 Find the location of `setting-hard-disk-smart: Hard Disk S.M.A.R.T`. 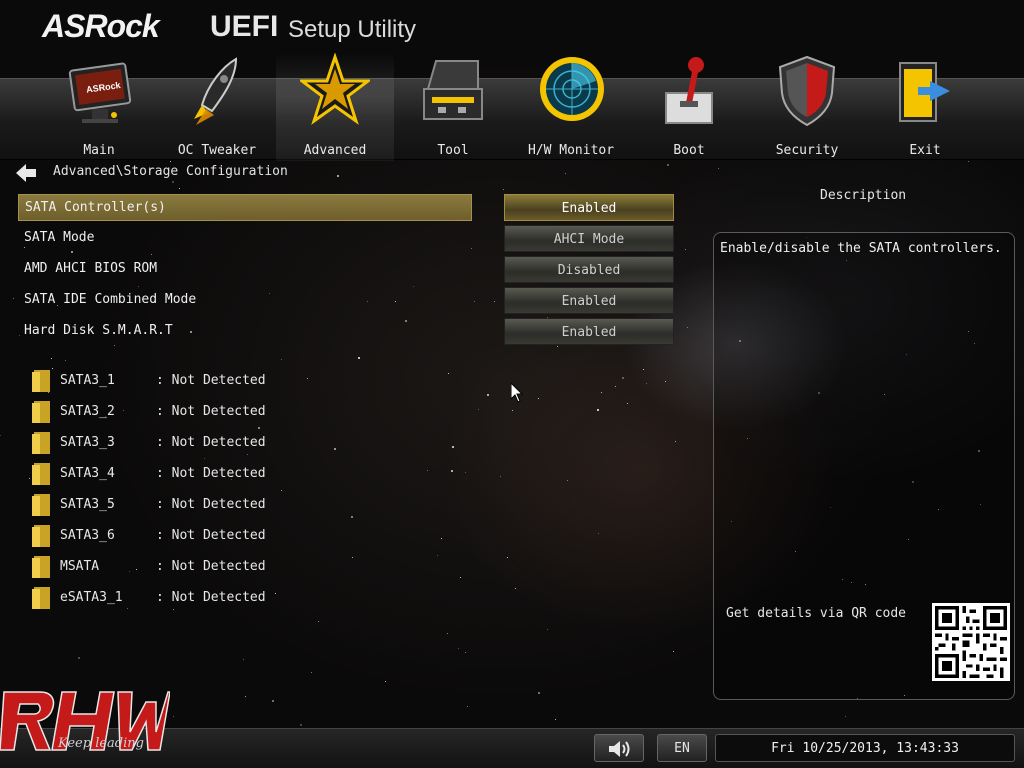

setting-hard-disk-smart: Hard Disk S.M.A.R.T is located at coordinates (245, 331).